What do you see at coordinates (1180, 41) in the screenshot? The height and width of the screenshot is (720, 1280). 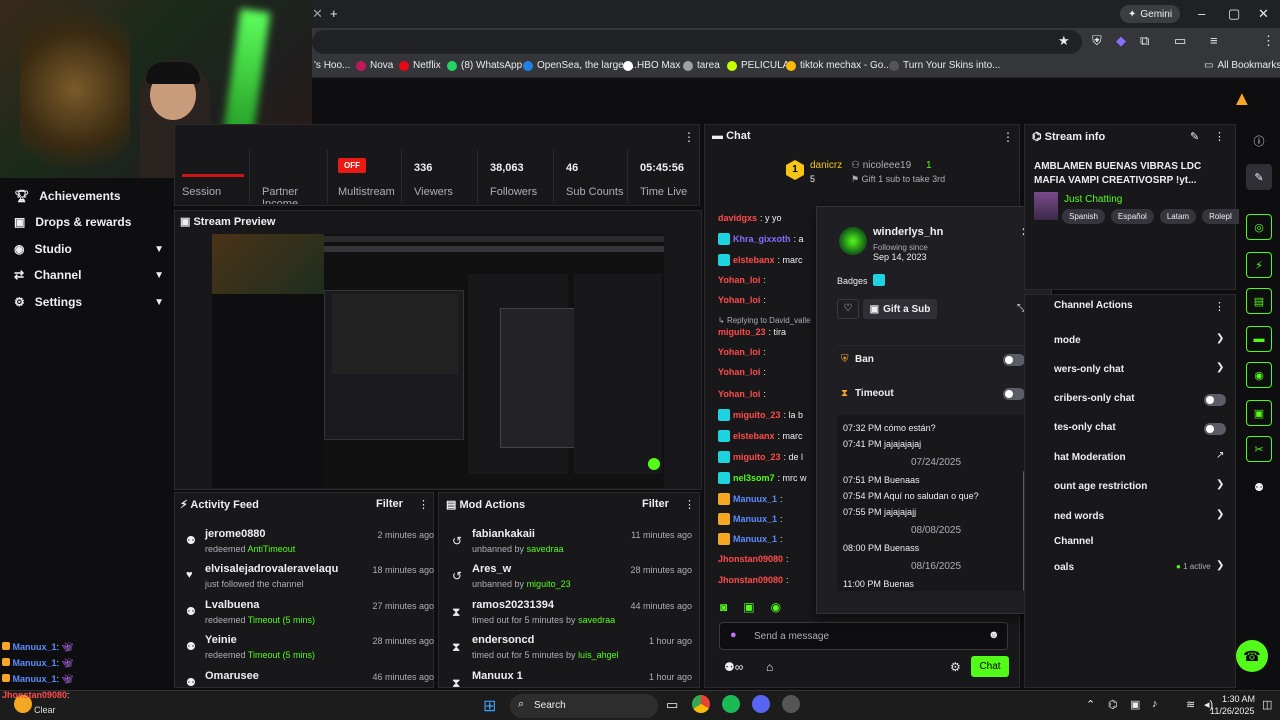 I see `cast-icon: ▭` at bounding box center [1180, 41].